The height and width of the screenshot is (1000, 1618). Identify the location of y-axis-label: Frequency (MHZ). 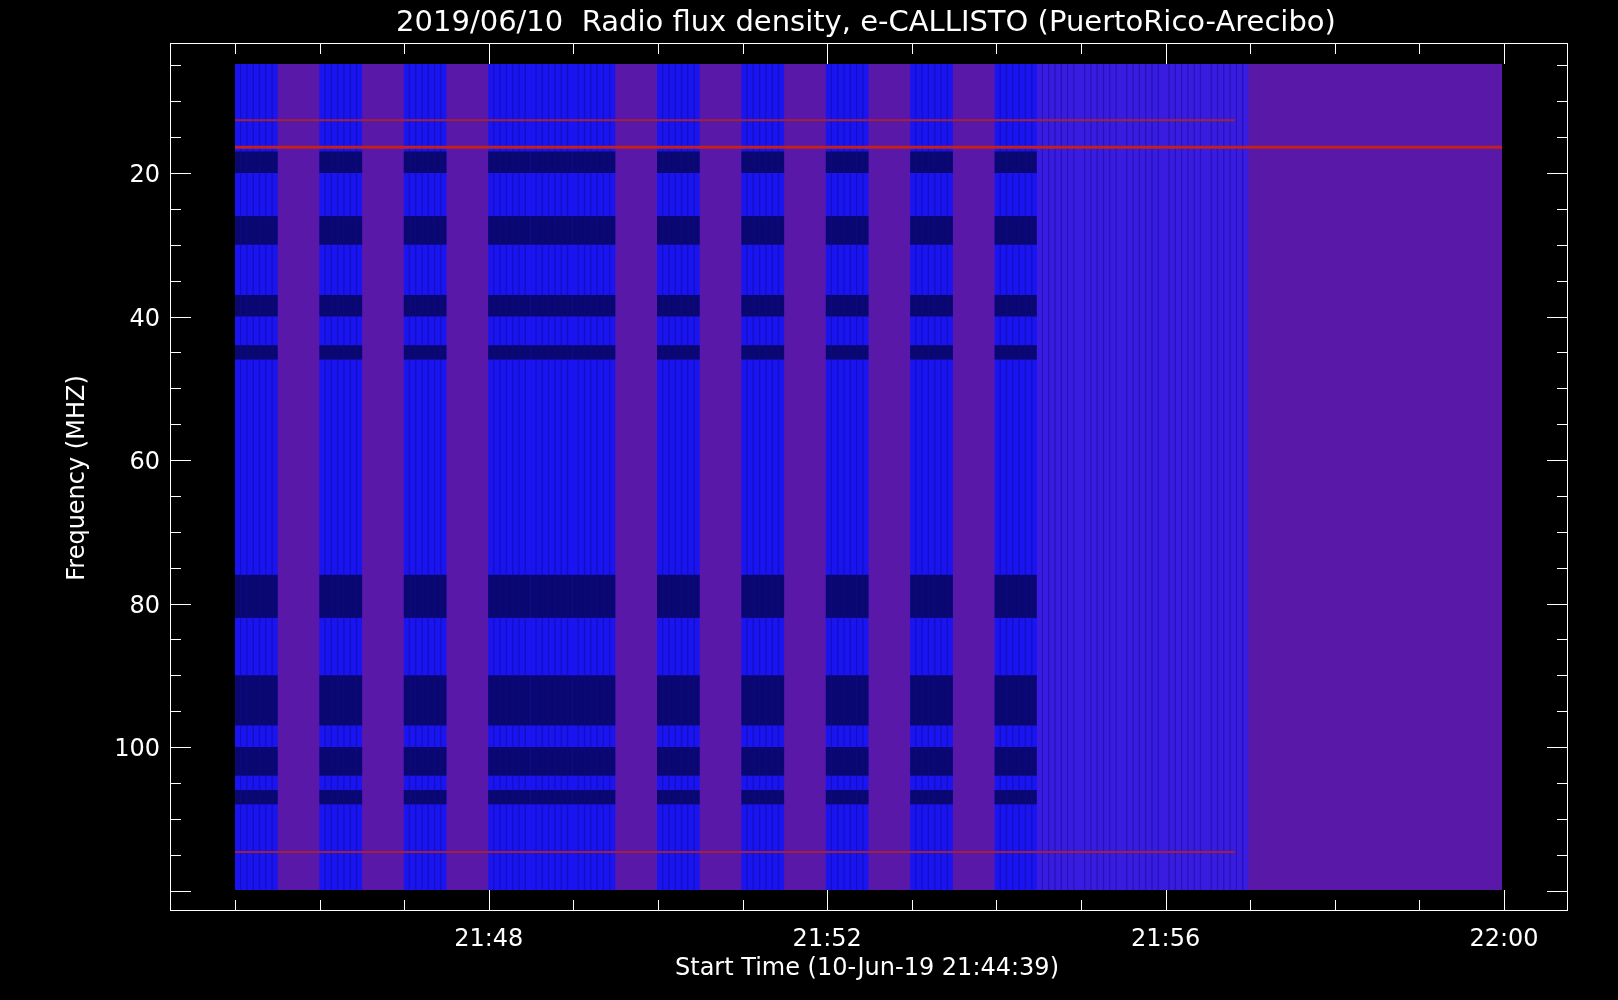
(76, 478).